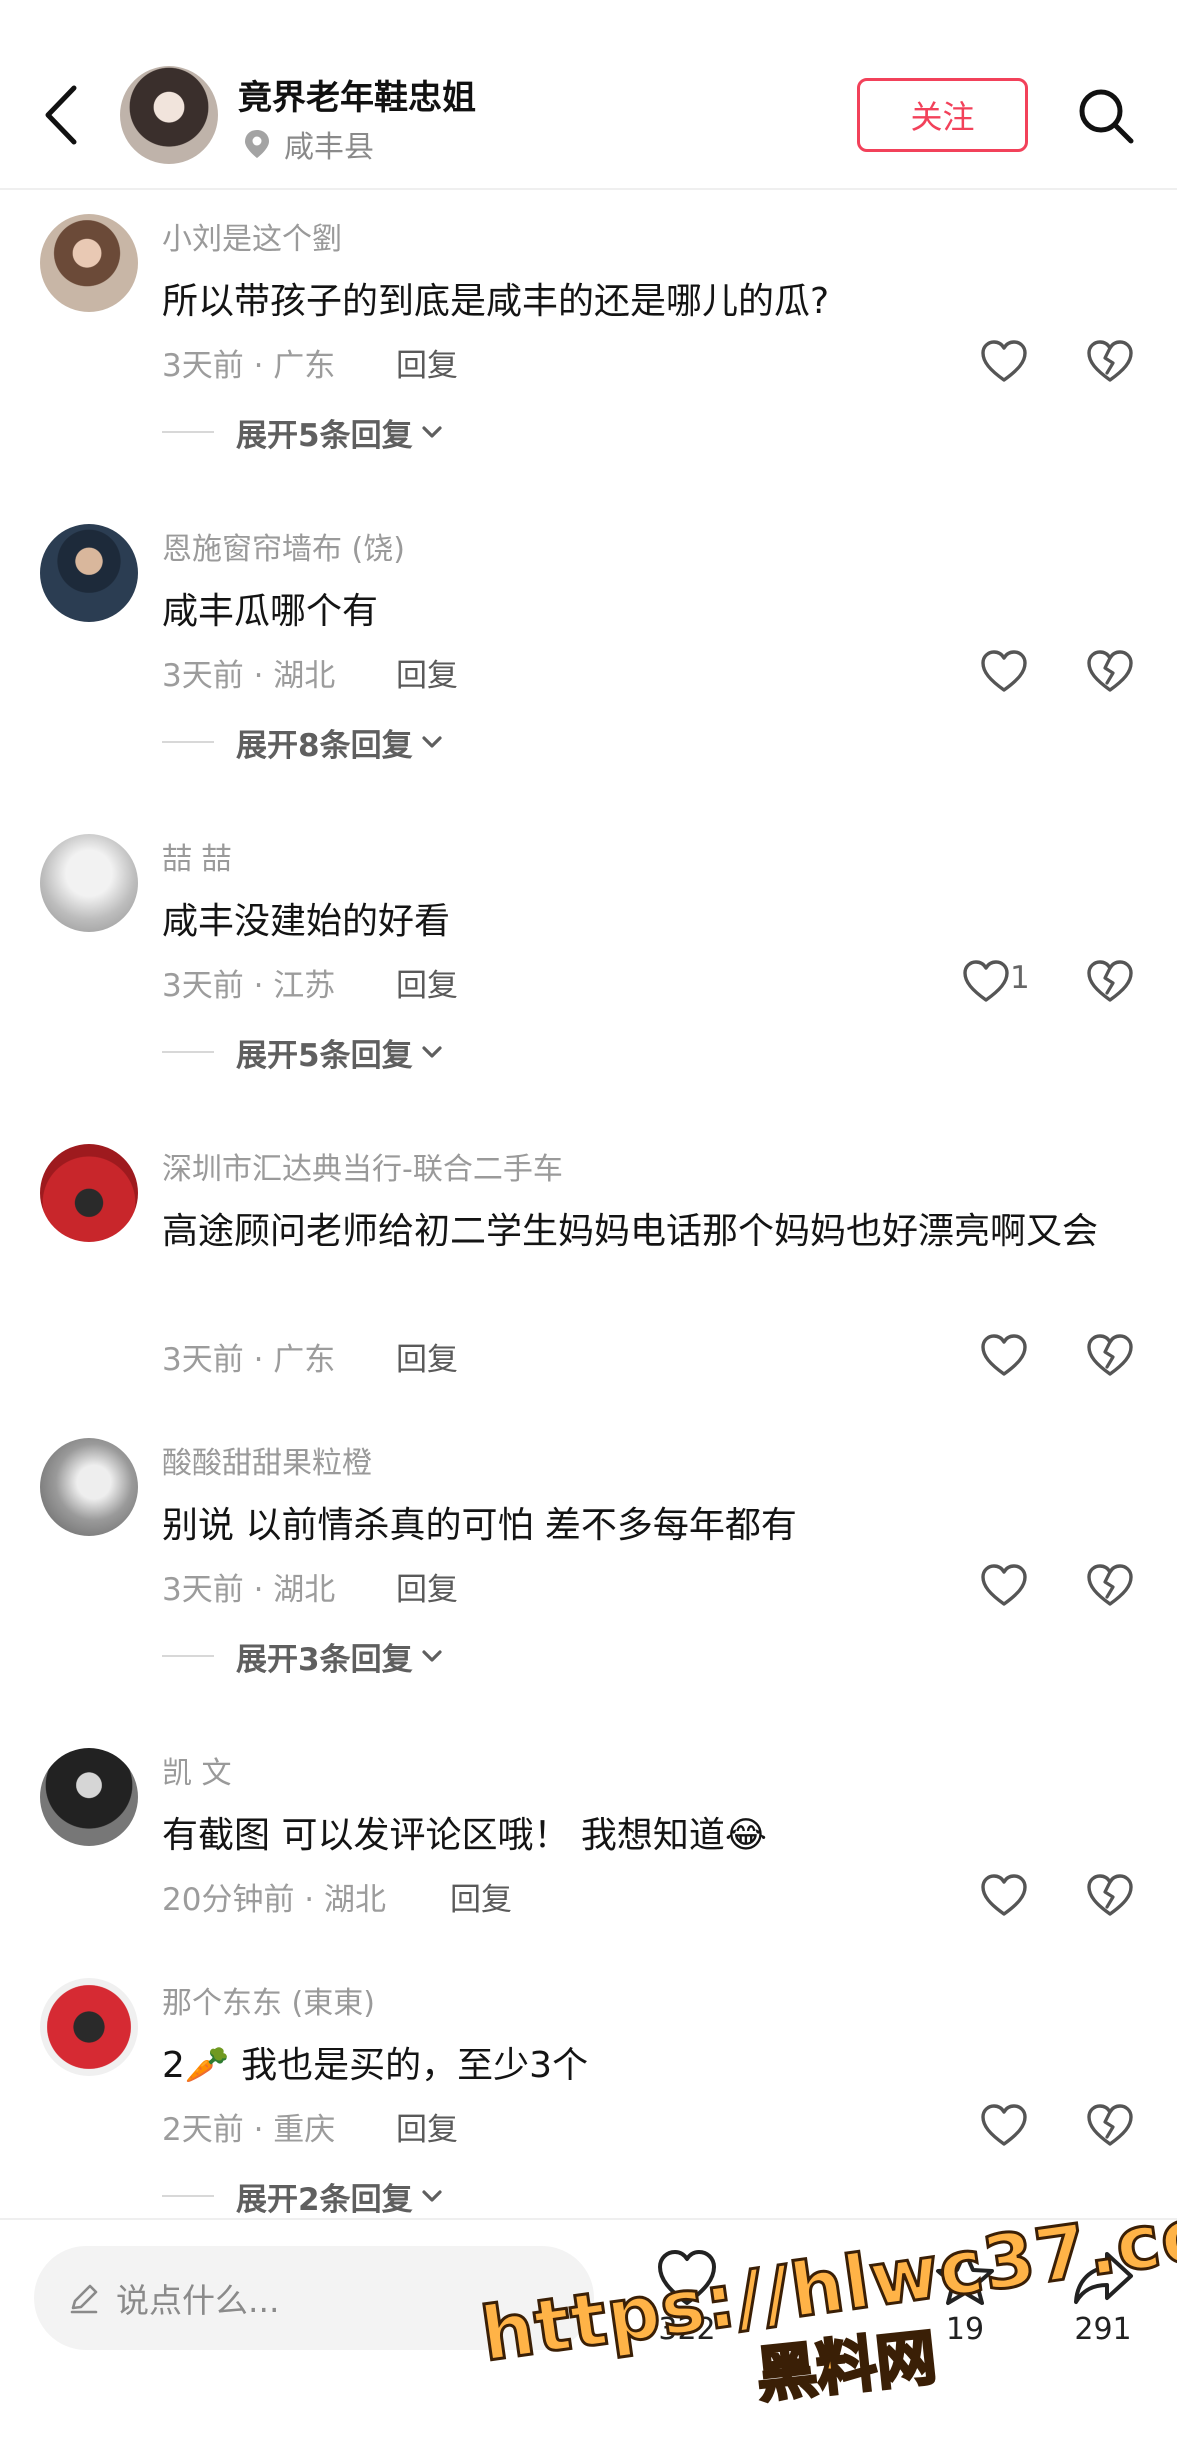 Image resolution: width=1177 pixels, height=2441 pixels. I want to click on commenter-name: 凯 文, so click(197, 1770).